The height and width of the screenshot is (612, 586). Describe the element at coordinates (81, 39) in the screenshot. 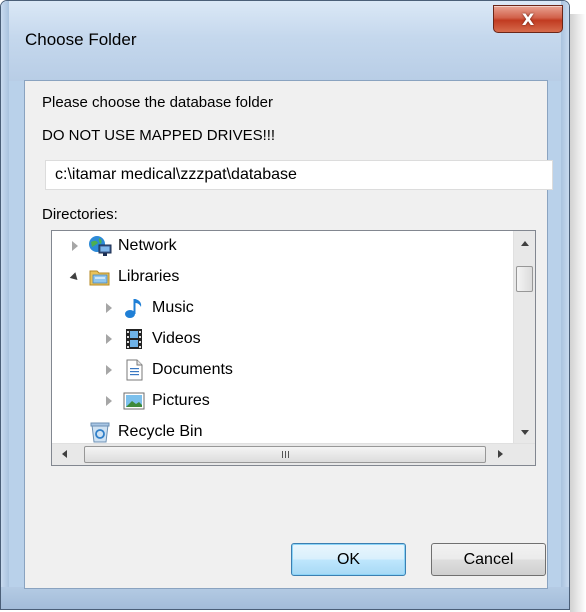

I see `window-title: Choose Folder` at that location.